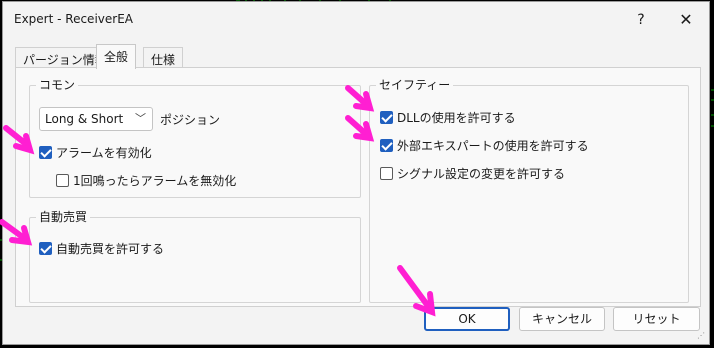  Describe the element at coordinates (467, 319) in the screenshot. I see `ok-button: OK` at that location.